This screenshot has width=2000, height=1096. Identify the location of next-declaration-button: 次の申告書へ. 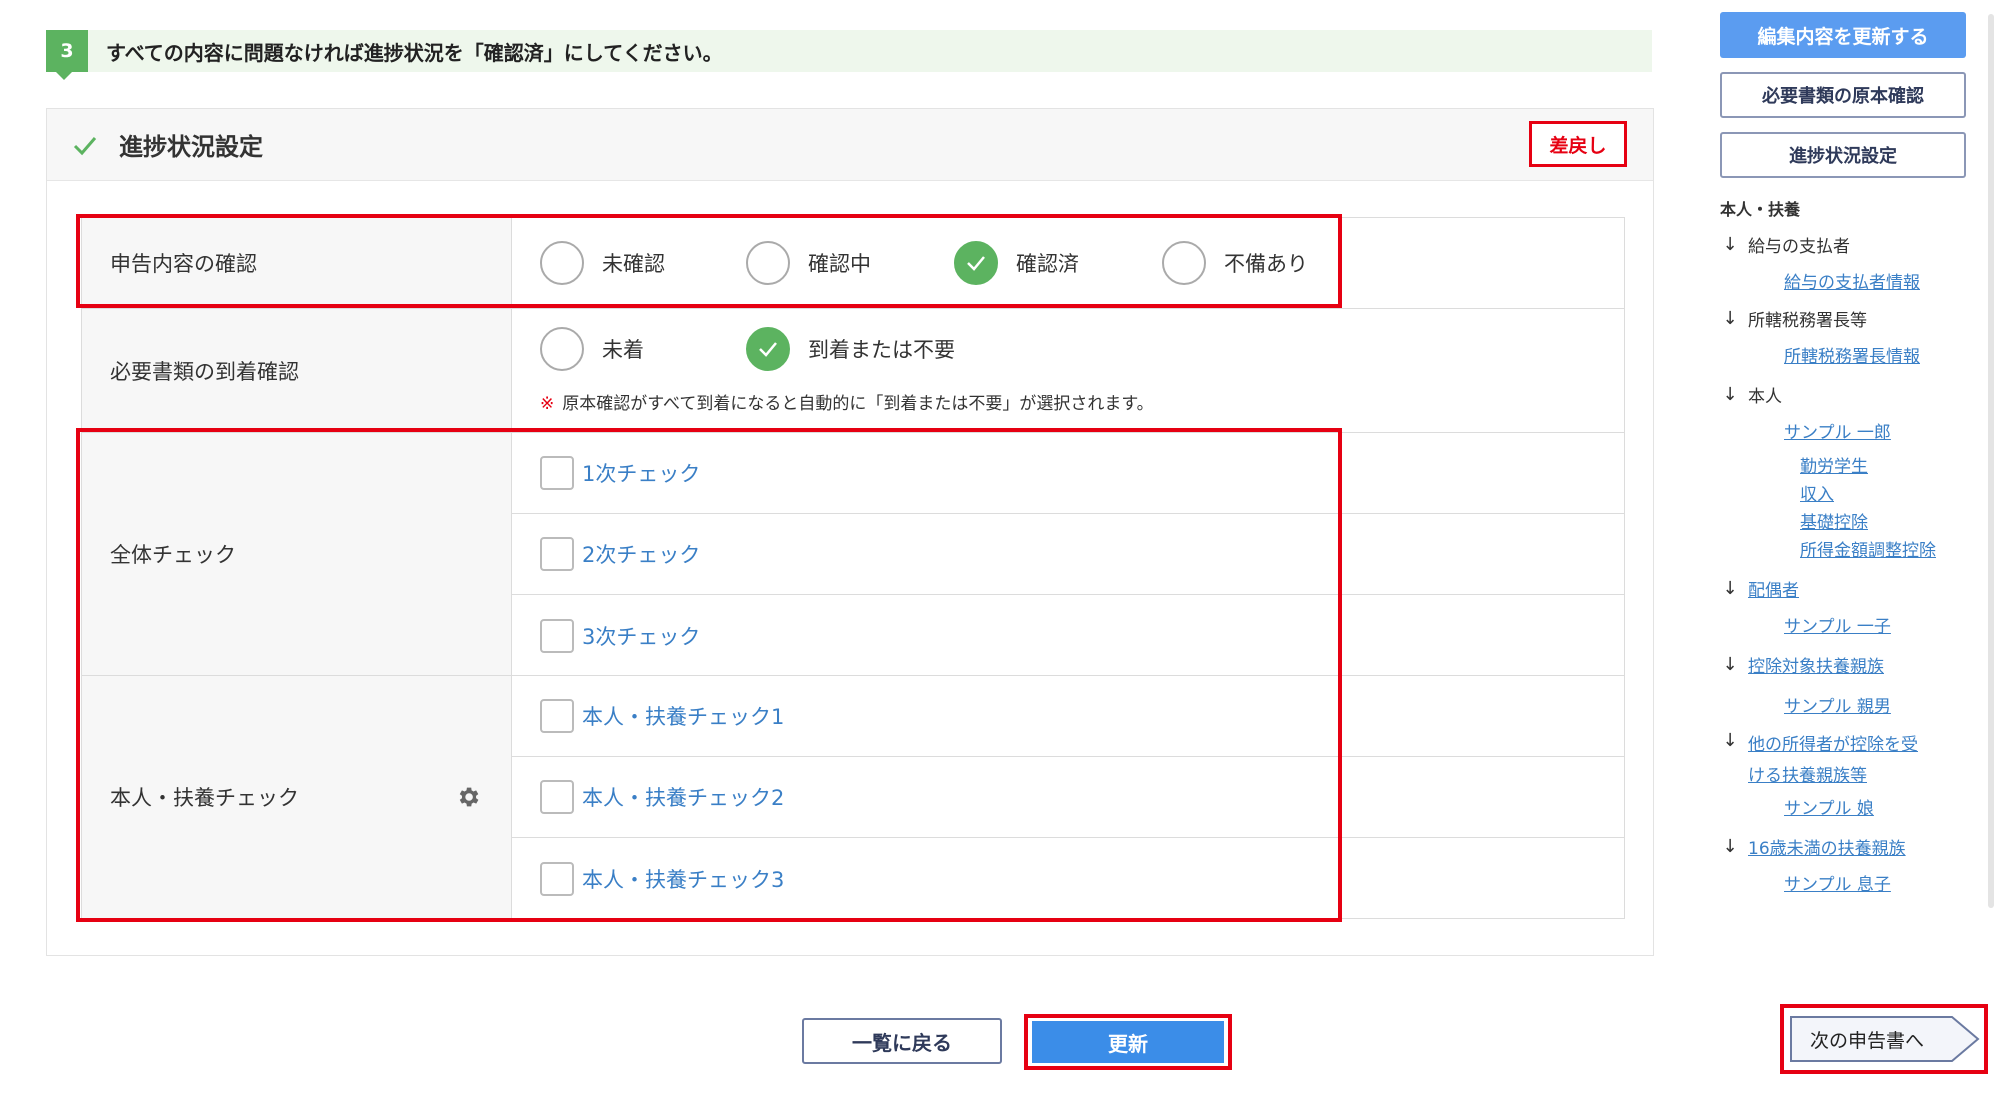
(1885, 1039).